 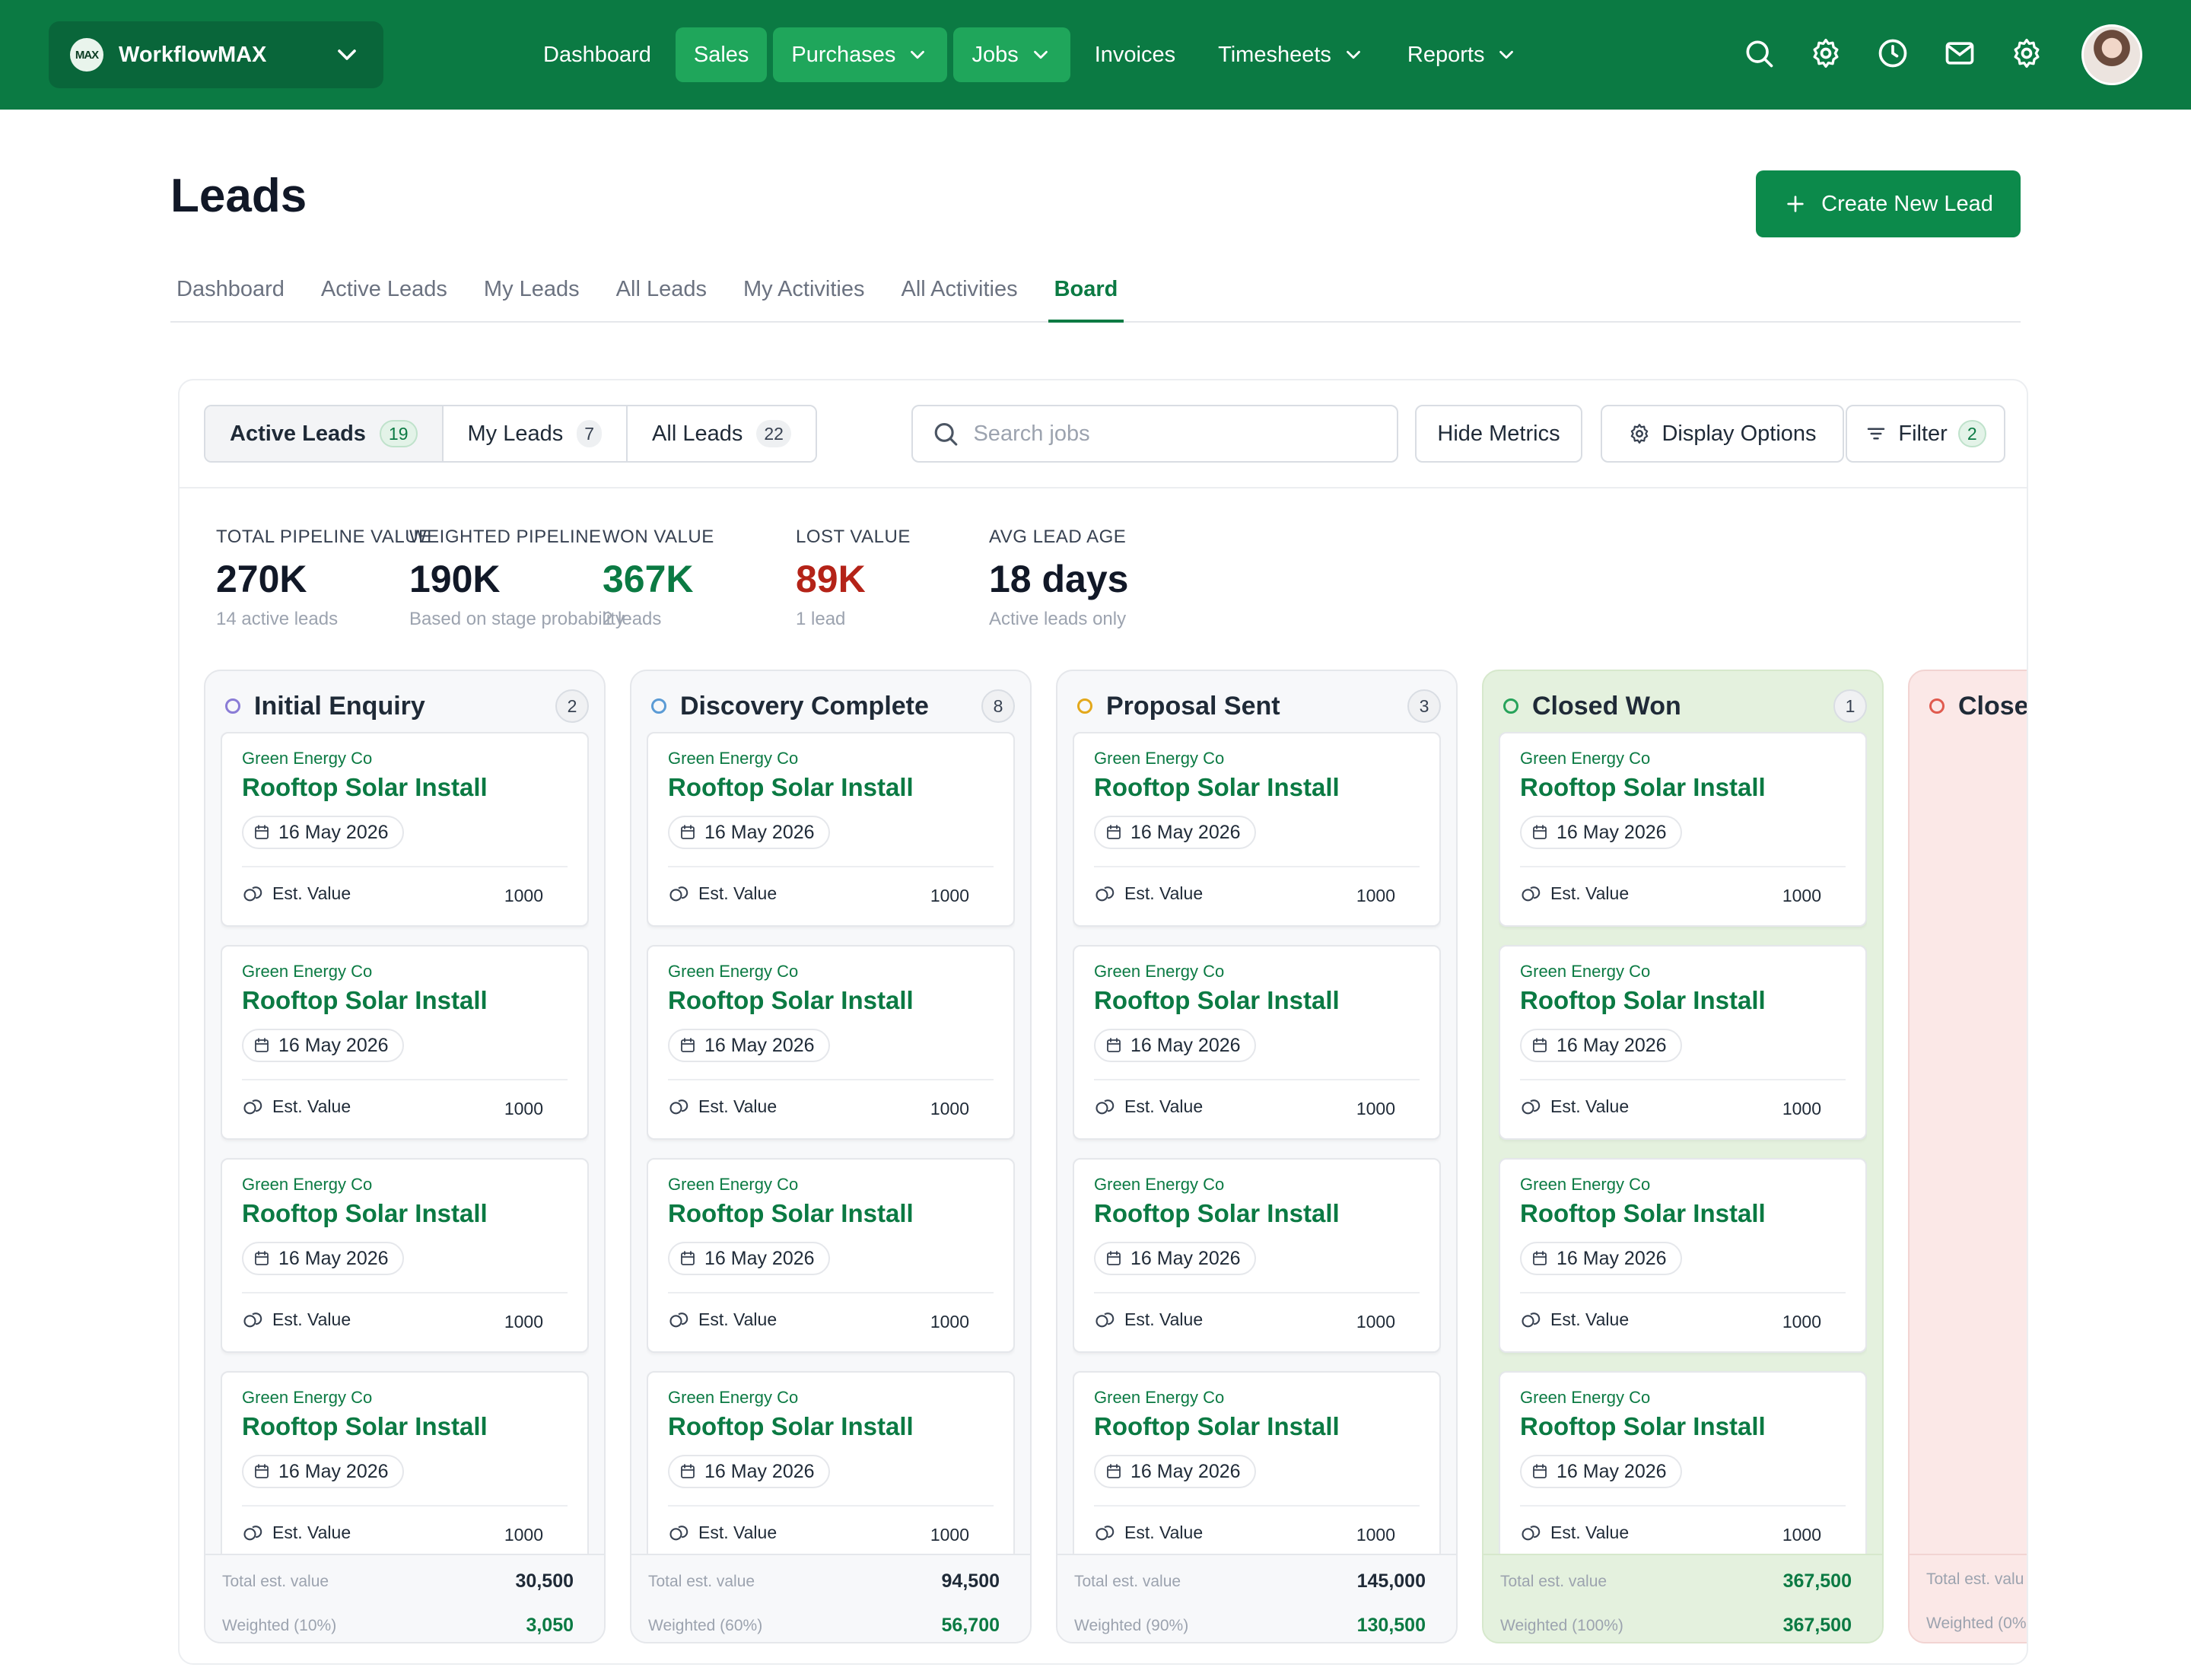 I want to click on nav-item-dashboard: Dashboard, so click(x=597, y=55).